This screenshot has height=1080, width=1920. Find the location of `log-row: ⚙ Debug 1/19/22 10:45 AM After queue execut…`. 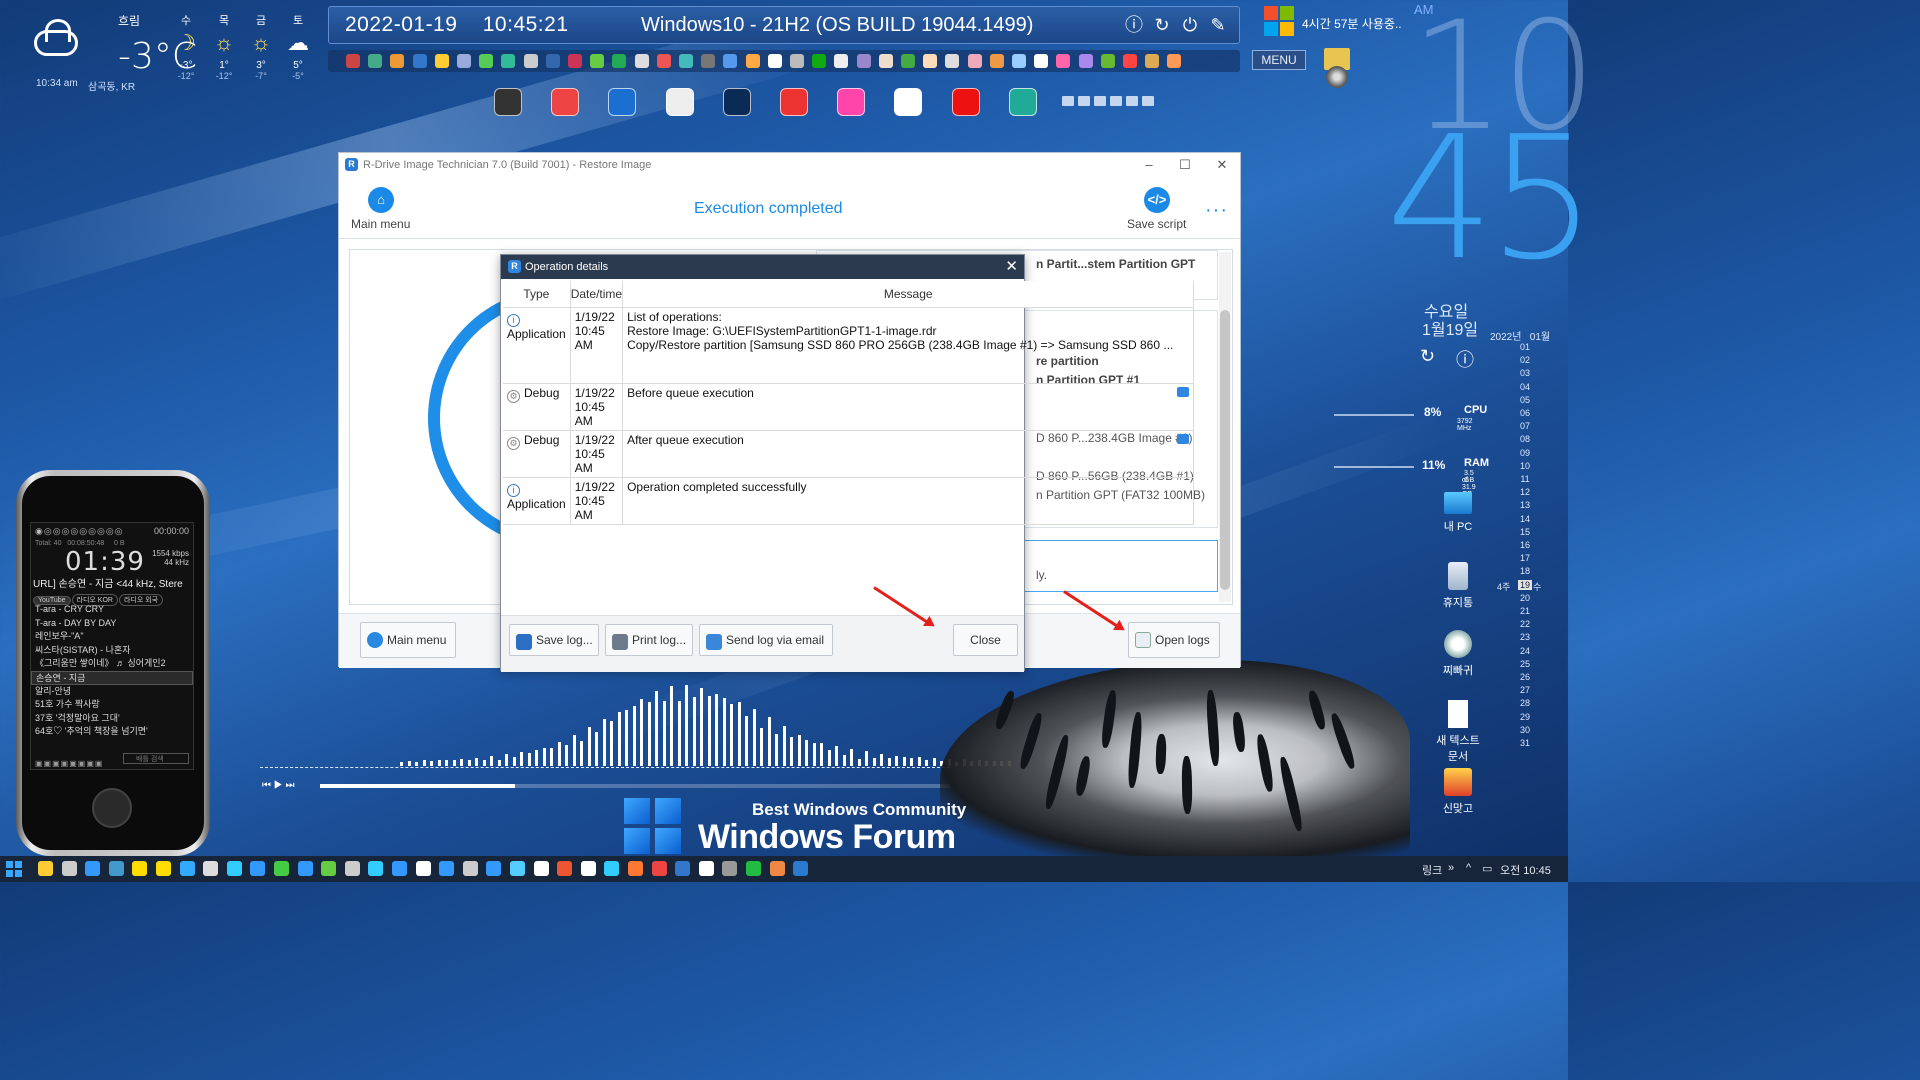

log-row: ⚙ Debug 1/19/22 10:45 AM After queue execut… is located at coordinates (849, 454).